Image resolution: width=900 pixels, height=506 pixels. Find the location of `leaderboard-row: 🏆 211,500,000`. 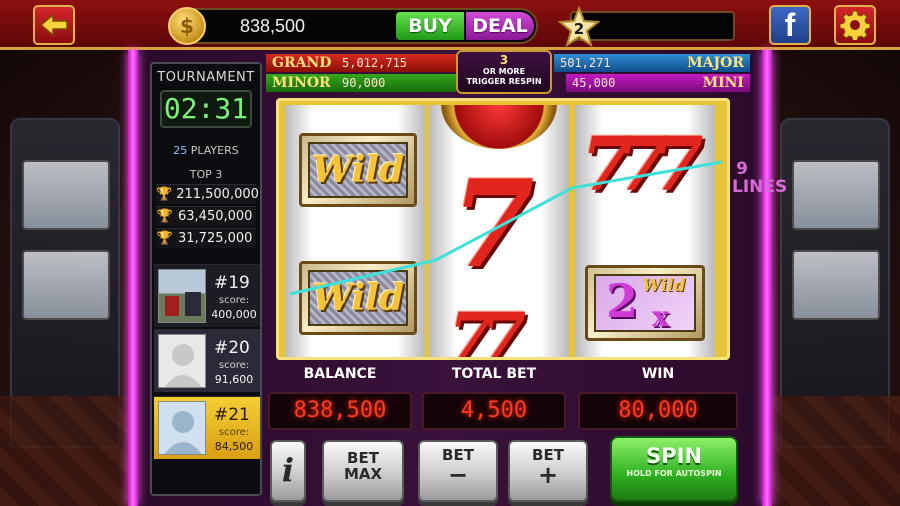

leaderboard-row: 🏆 211,500,000 is located at coordinates (207, 194).